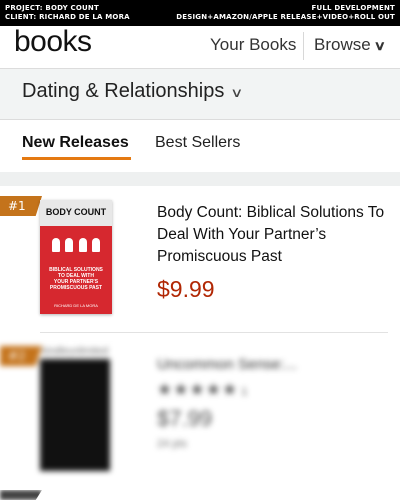  What do you see at coordinates (21, 206) in the screenshot?
I see `rank-badge: #1` at bounding box center [21, 206].